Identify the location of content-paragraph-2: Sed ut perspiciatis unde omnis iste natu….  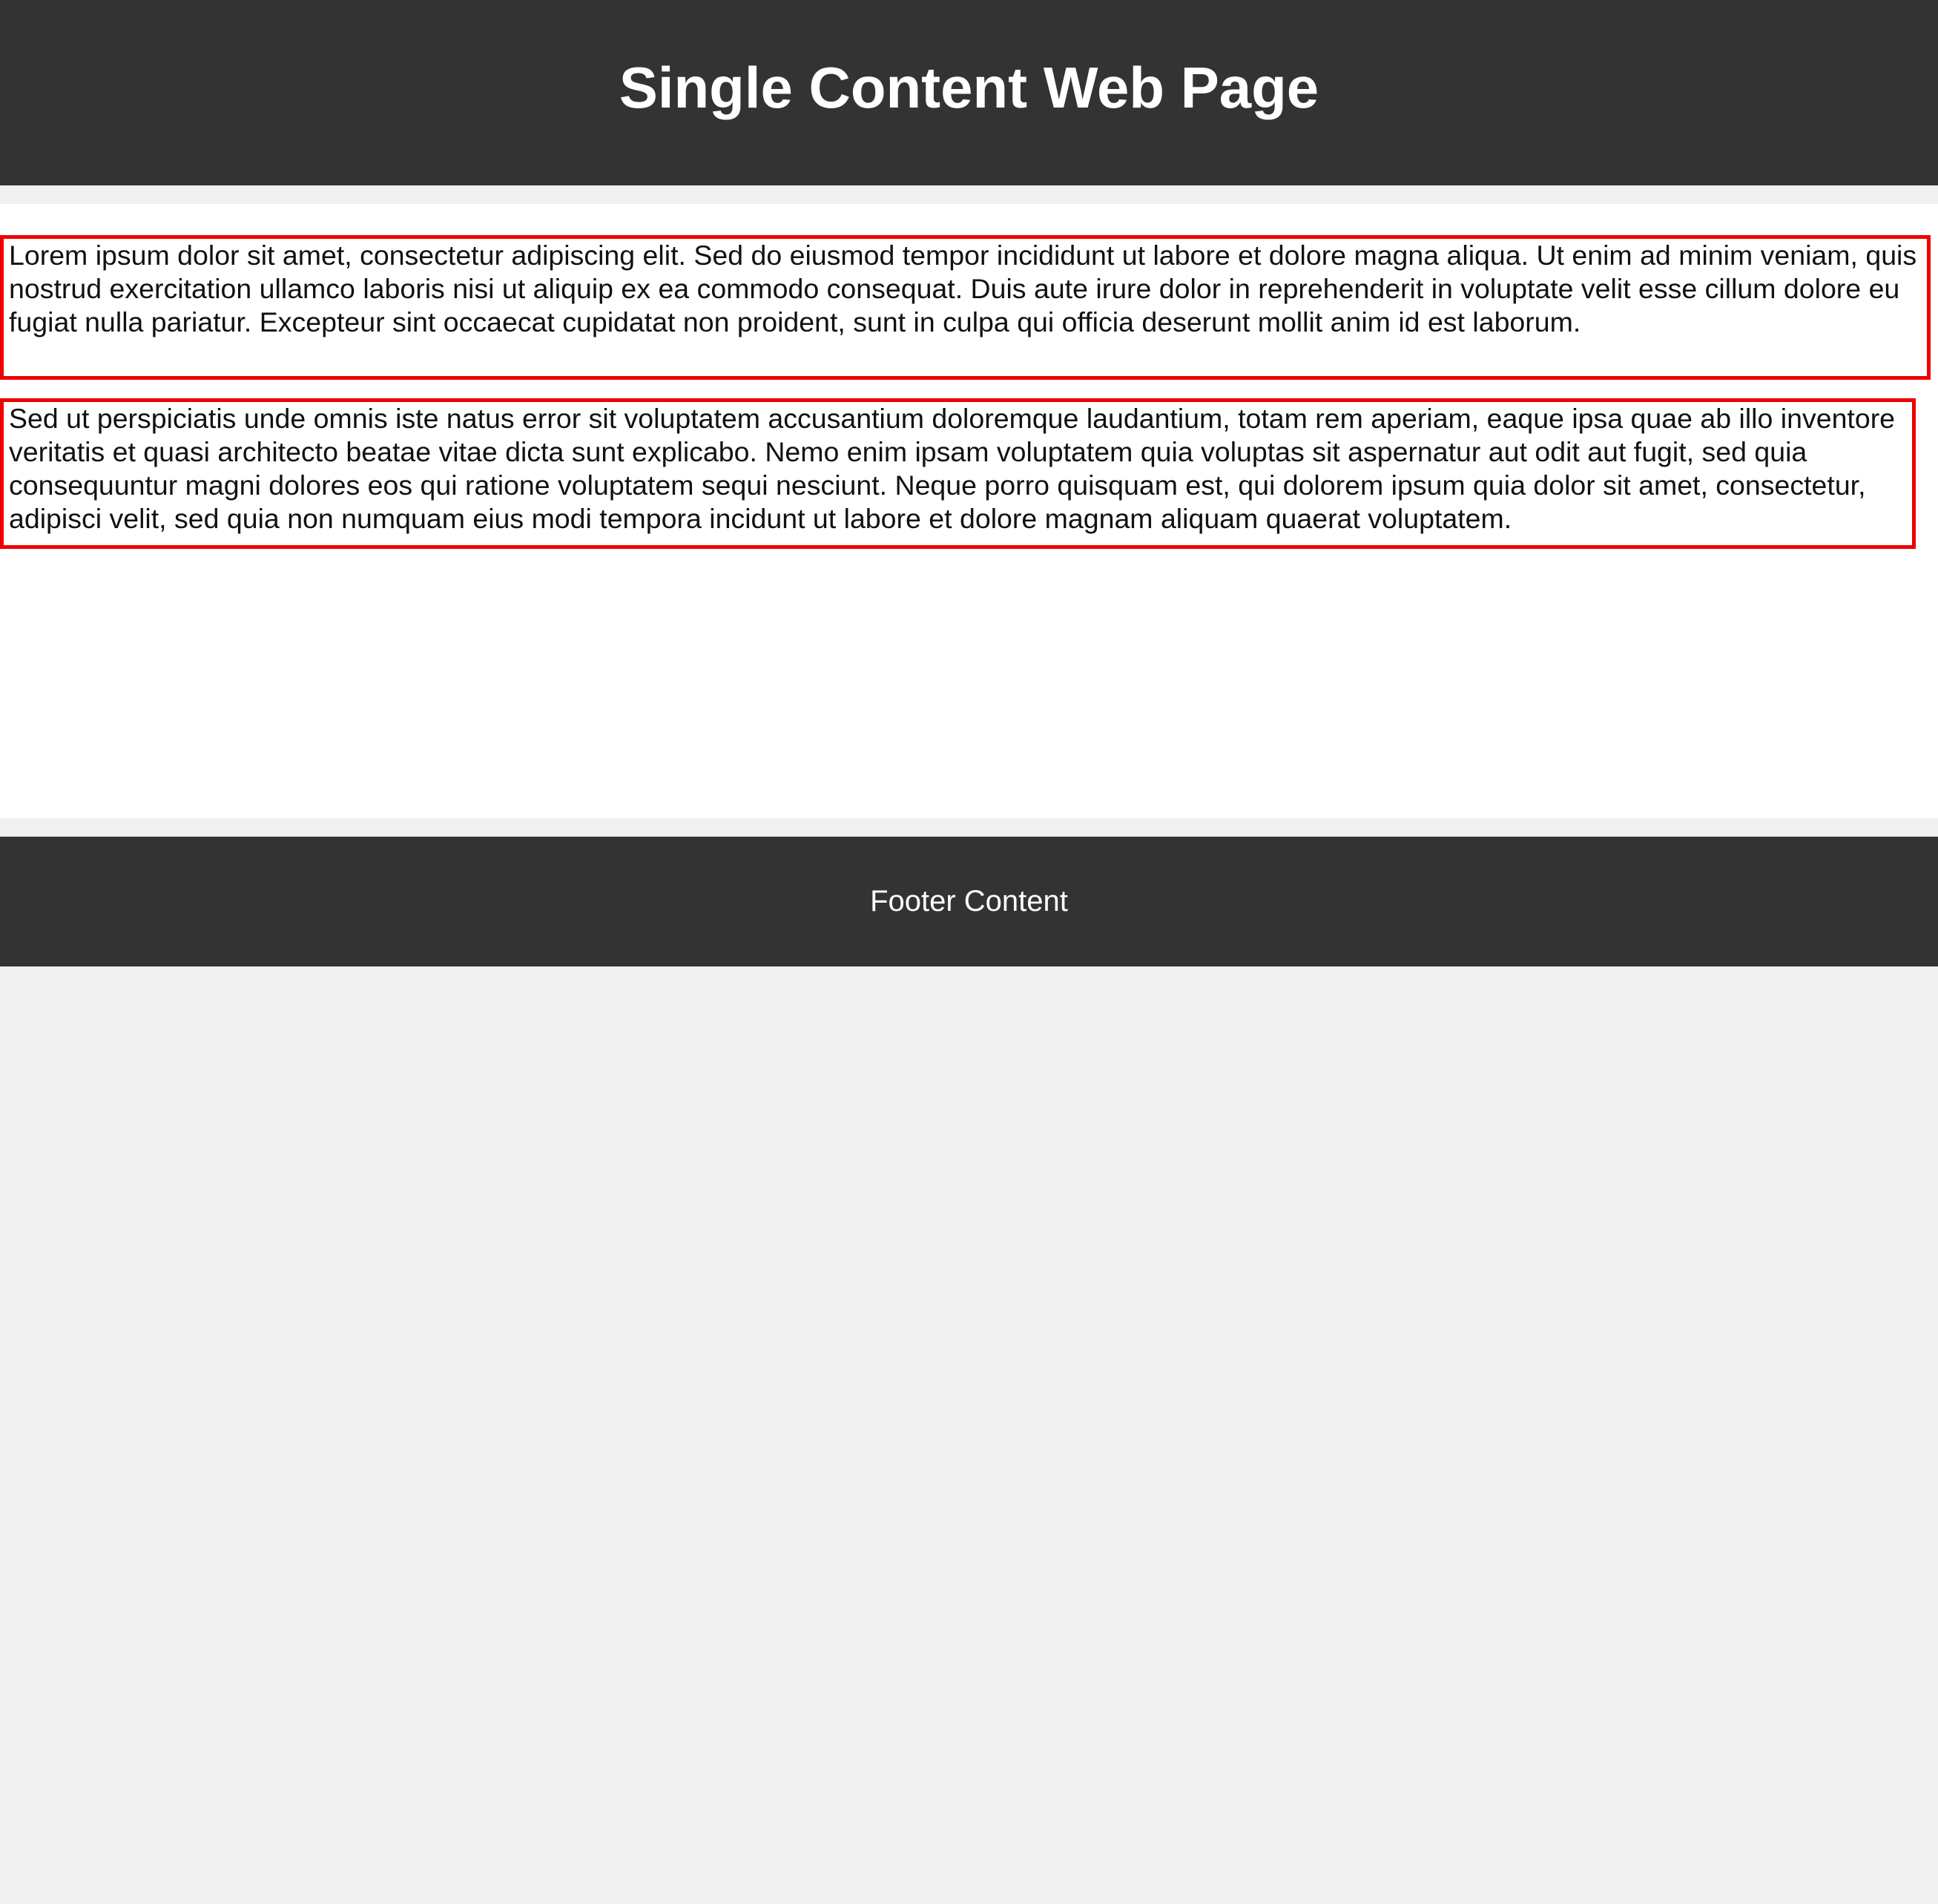
(958, 474).